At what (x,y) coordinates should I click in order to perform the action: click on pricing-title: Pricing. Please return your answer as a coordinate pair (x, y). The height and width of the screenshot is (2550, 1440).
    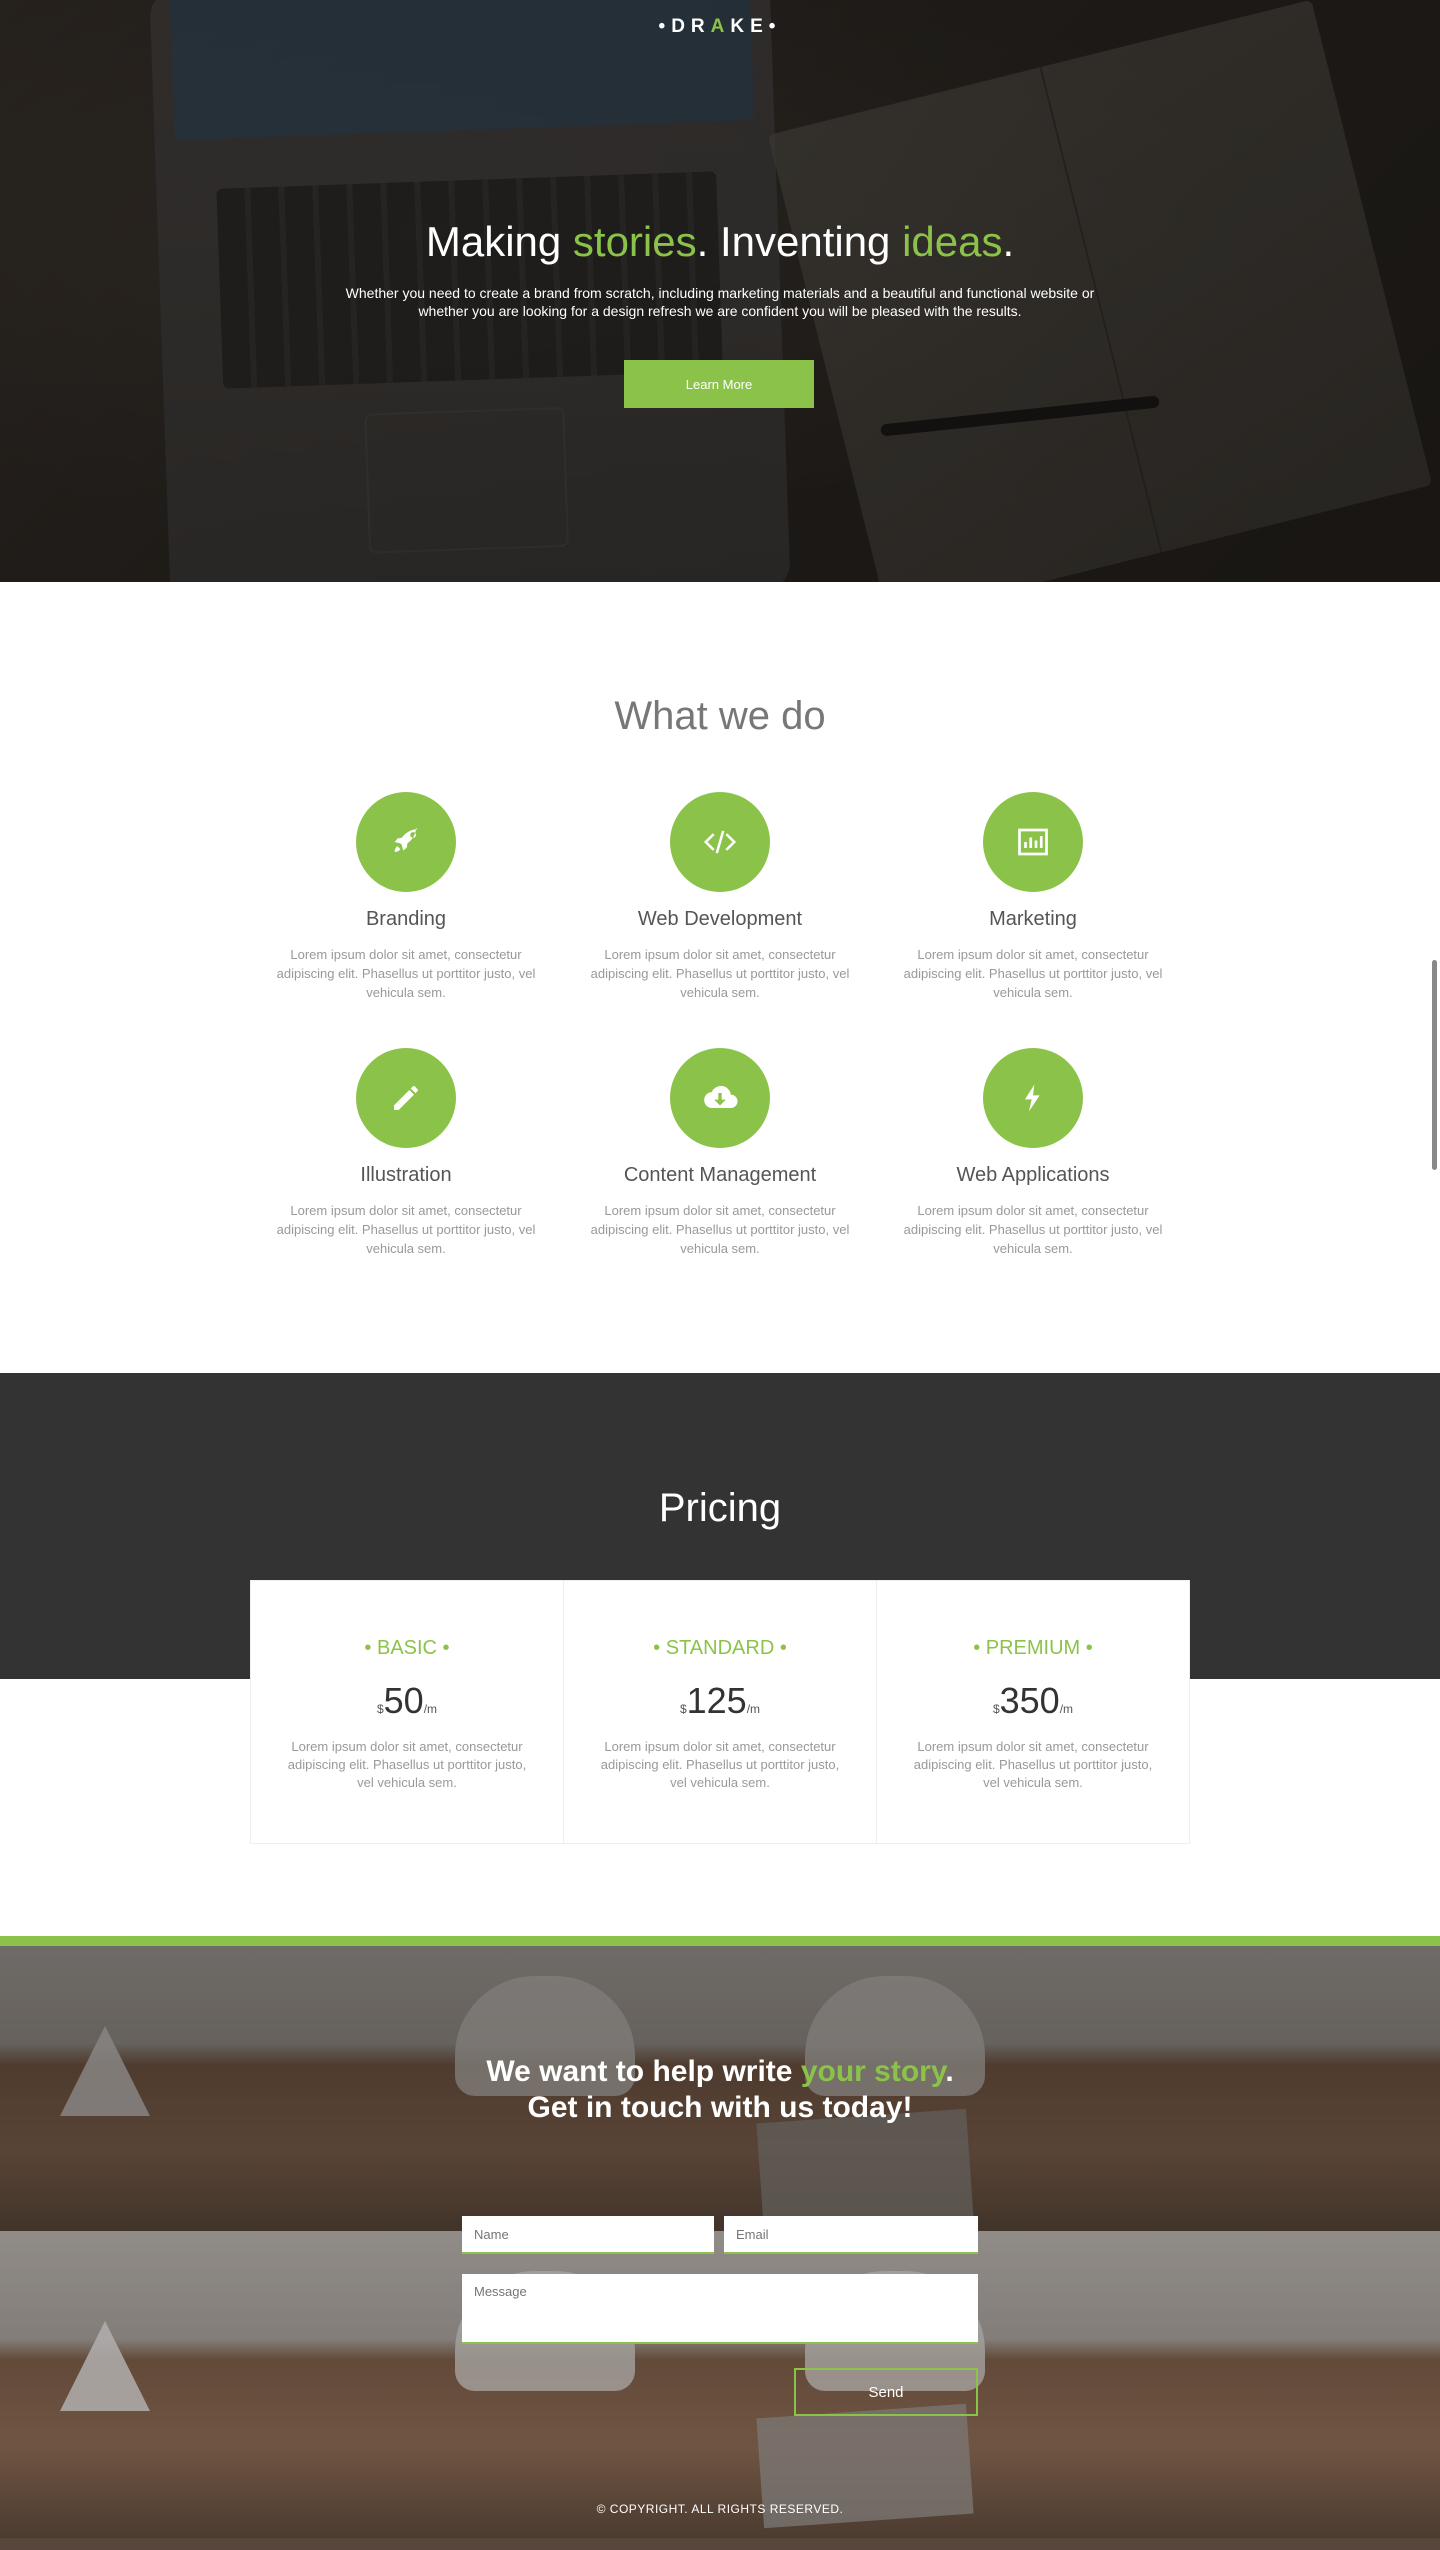
    Looking at the image, I should click on (720, 1508).